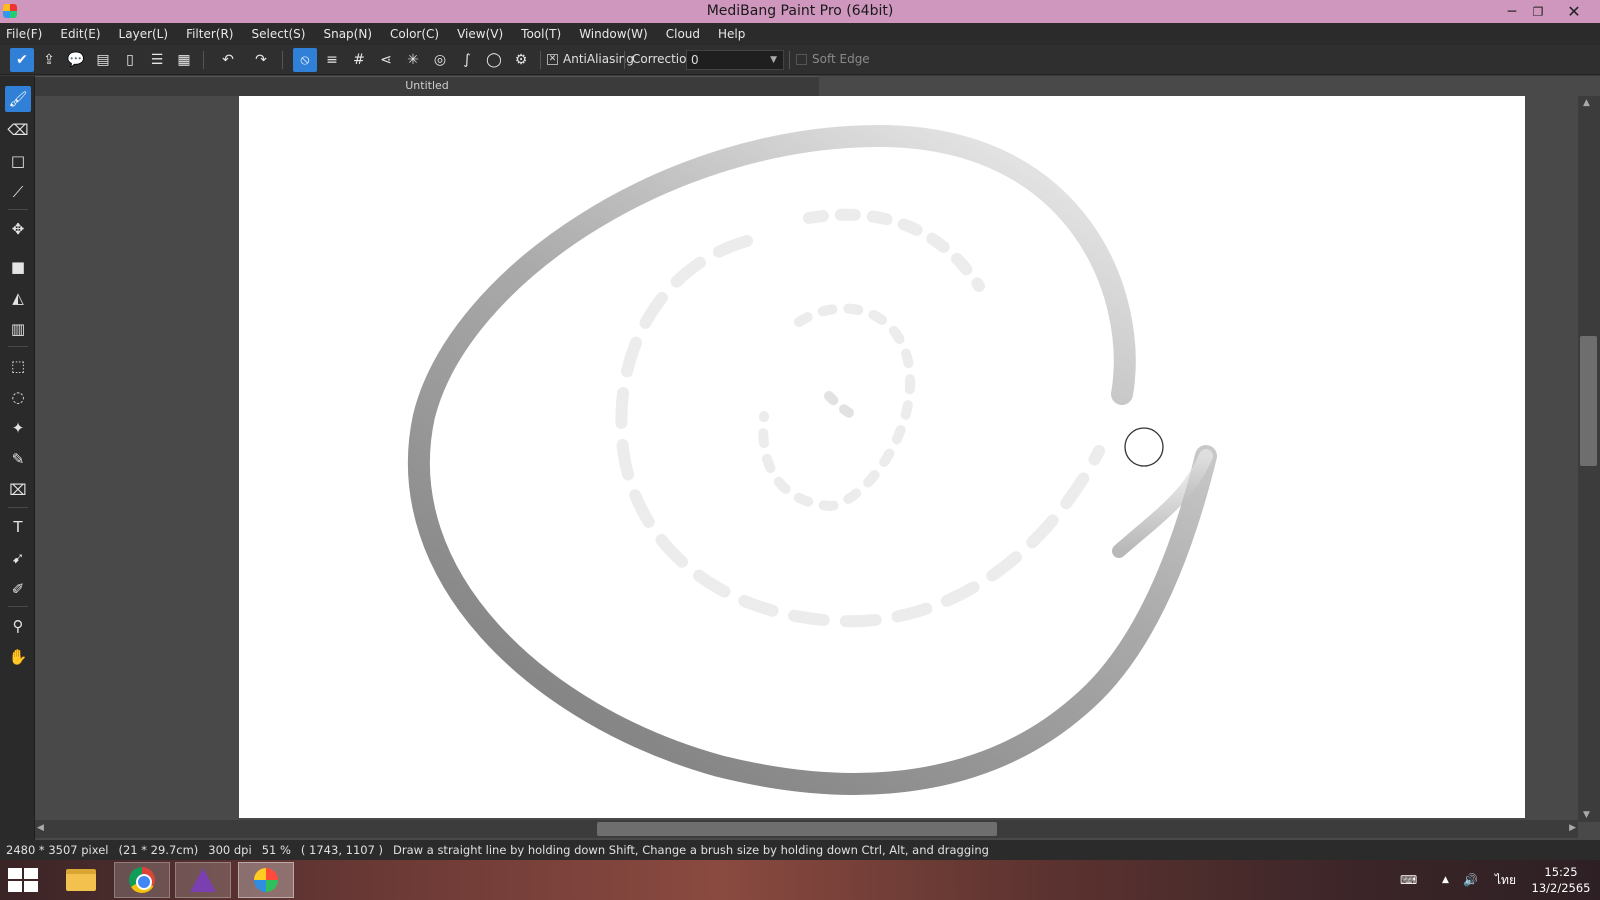 Image resolution: width=1600 pixels, height=900 pixels. What do you see at coordinates (278, 34) in the screenshot?
I see `menu-select: Select(S)` at bounding box center [278, 34].